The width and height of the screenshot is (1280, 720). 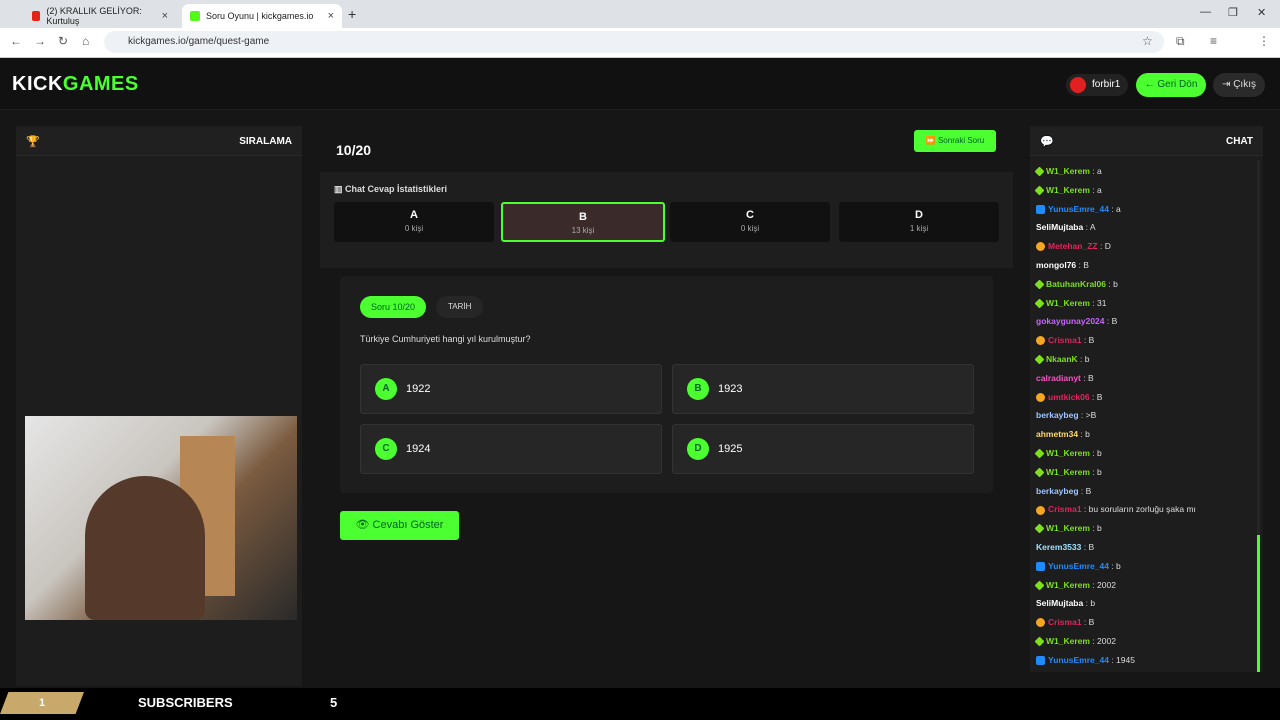 I want to click on chat-message: W1_Kerem : b, so click(x=1145, y=453).